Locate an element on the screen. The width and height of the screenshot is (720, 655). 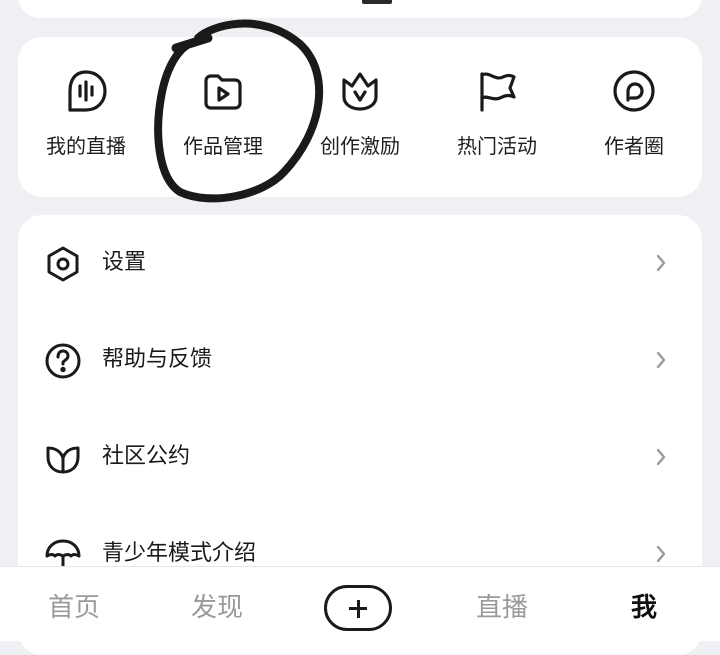
top-card is located at coordinates (360, 9).